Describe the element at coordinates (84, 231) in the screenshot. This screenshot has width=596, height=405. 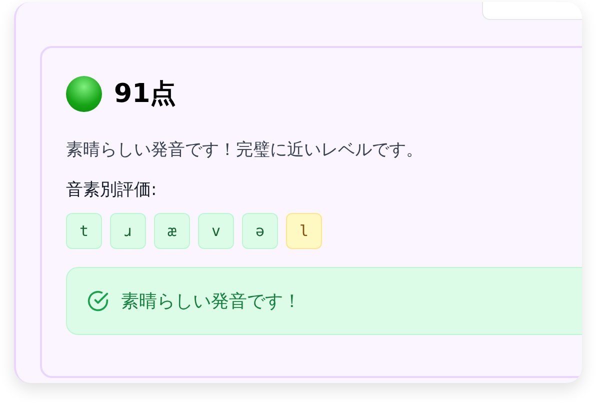
I see `phoneme-chip: t` at that location.